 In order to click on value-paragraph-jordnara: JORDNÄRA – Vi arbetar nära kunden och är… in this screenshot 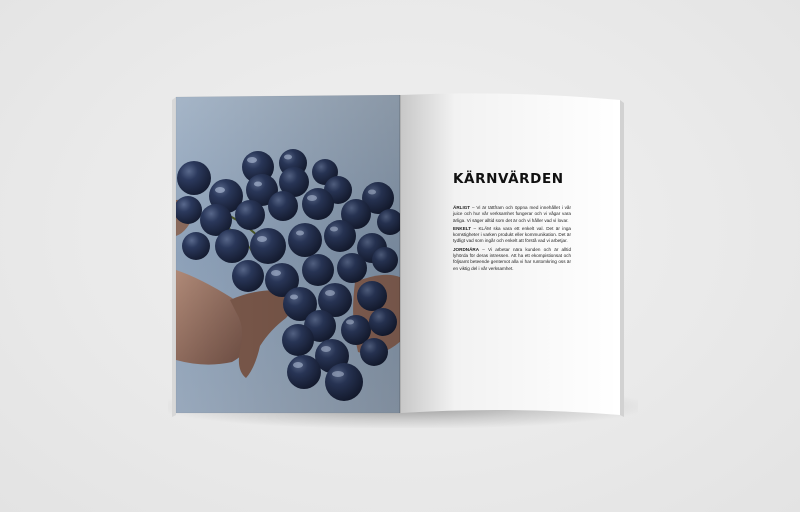, I will do `click(512, 259)`.